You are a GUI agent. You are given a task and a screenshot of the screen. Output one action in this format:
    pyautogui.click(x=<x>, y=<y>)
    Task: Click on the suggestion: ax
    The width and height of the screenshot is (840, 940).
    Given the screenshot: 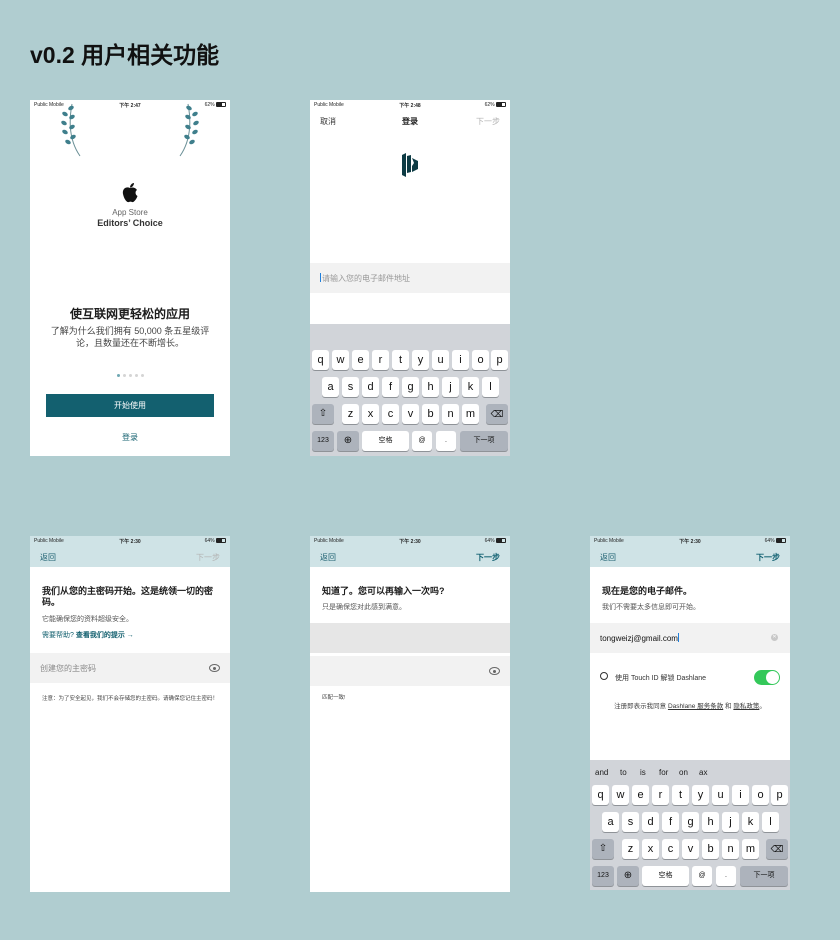 What is the action you would take?
    pyautogui.click(x=703, y=772)
    